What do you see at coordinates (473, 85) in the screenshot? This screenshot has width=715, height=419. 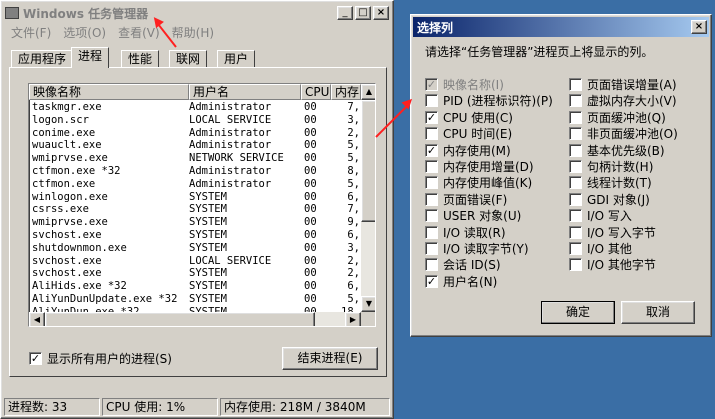 I see `column-option-label: 映像名称(I)` at bounding box center [473, 85].